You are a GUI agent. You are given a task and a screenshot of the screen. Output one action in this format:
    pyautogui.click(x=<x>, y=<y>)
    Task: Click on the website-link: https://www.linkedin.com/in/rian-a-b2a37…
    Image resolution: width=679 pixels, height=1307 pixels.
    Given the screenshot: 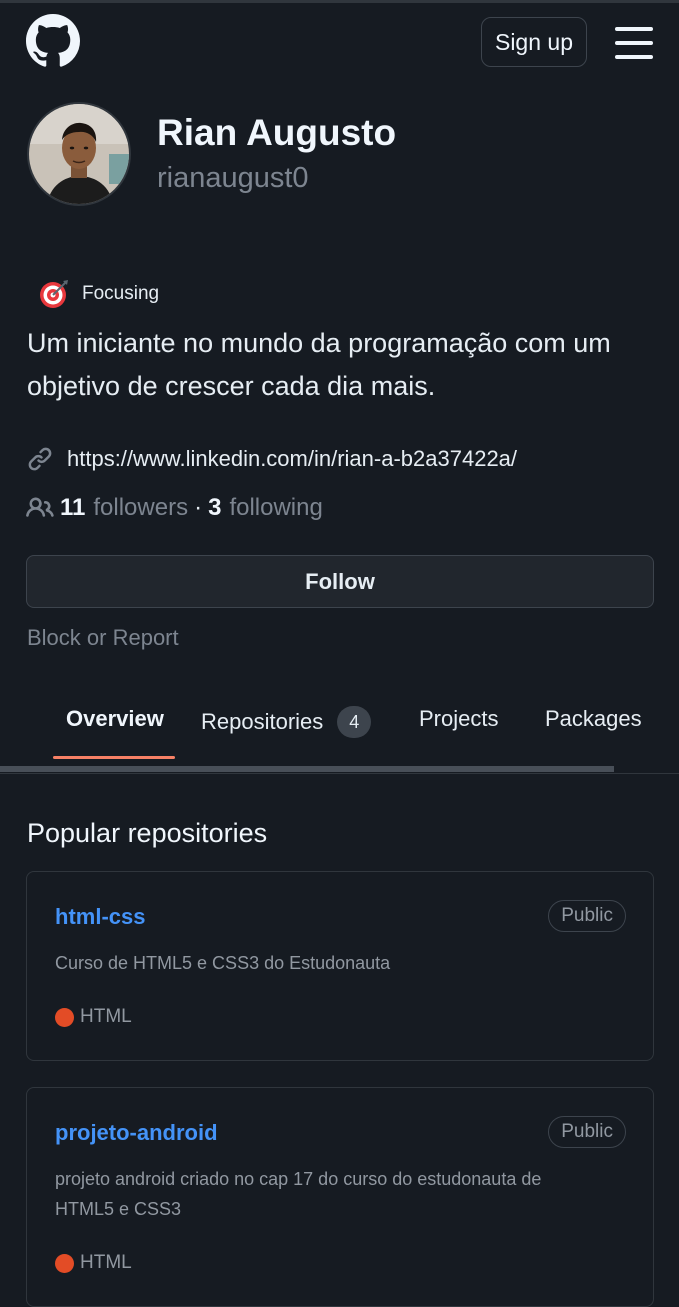 What is the action you would take?
    pyautogui.click(x=292, y=459)
    